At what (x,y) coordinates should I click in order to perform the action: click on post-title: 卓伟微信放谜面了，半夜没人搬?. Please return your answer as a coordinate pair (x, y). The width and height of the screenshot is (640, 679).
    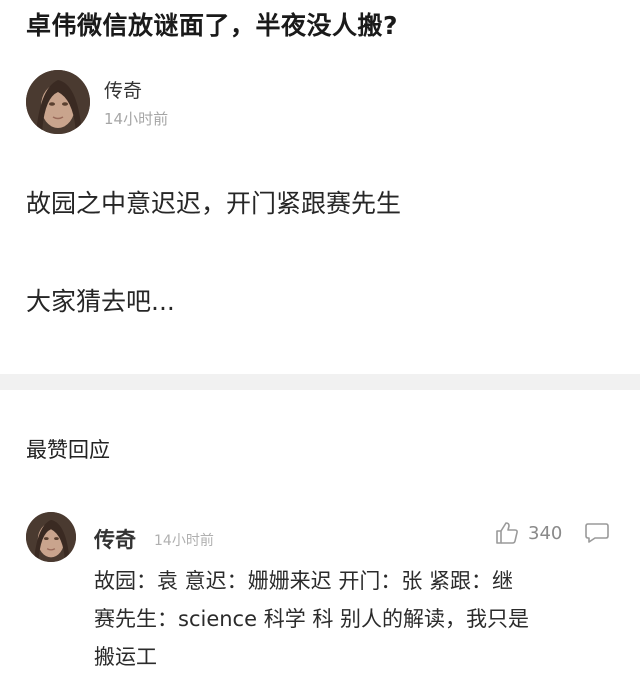
    Looking at the image, I should click on (212, 25).